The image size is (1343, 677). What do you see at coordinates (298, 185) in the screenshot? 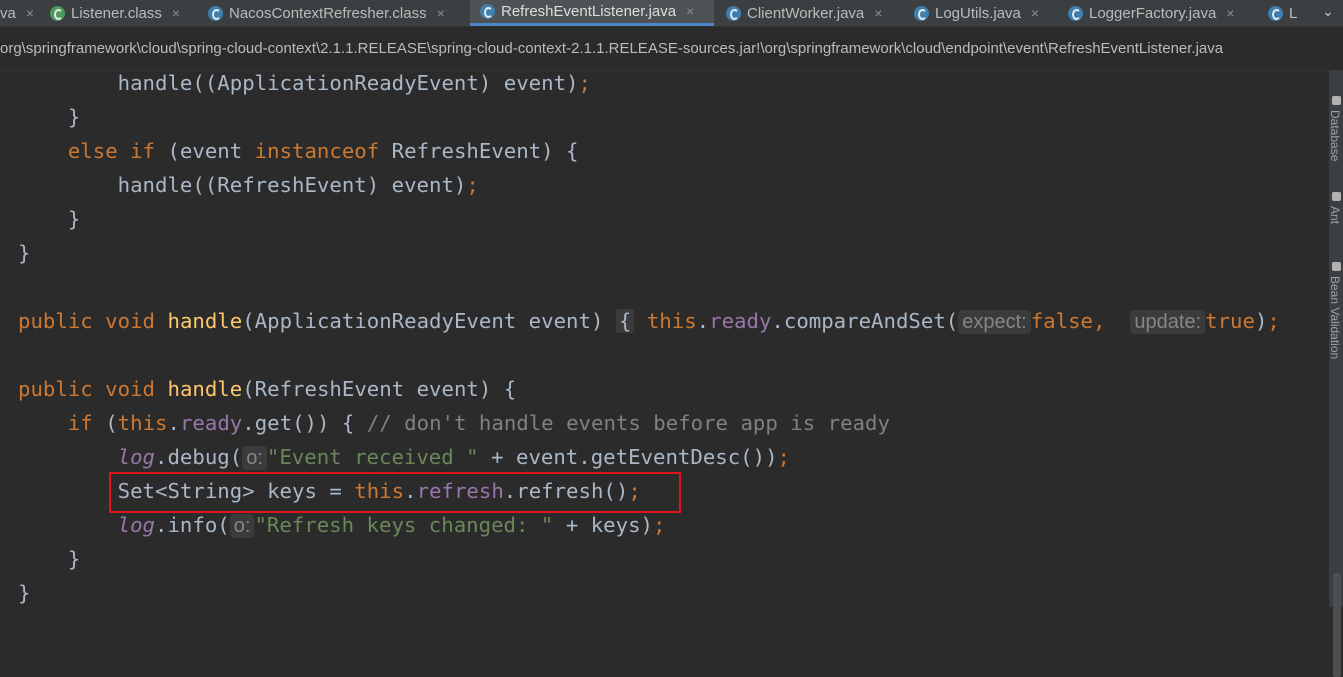
I see `code-line: handle((RefreshEvent) event);` at bounding box center [298, 185].